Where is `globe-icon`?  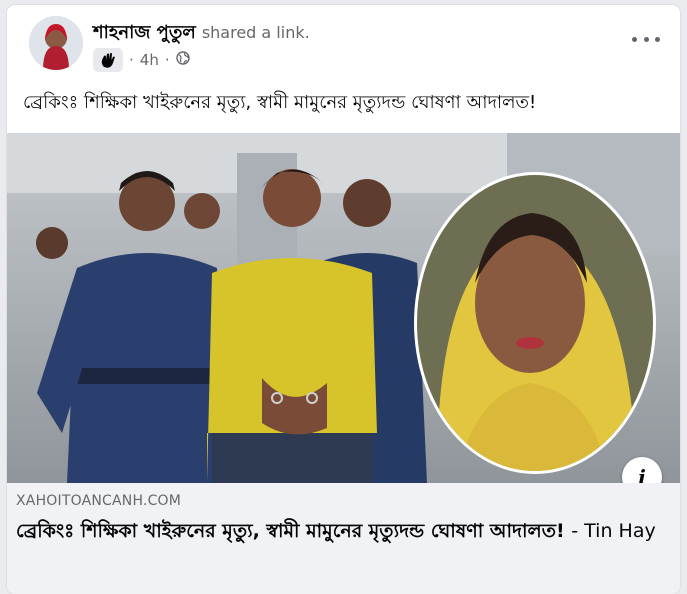 globe-icon is located at coordinates (182, 60).